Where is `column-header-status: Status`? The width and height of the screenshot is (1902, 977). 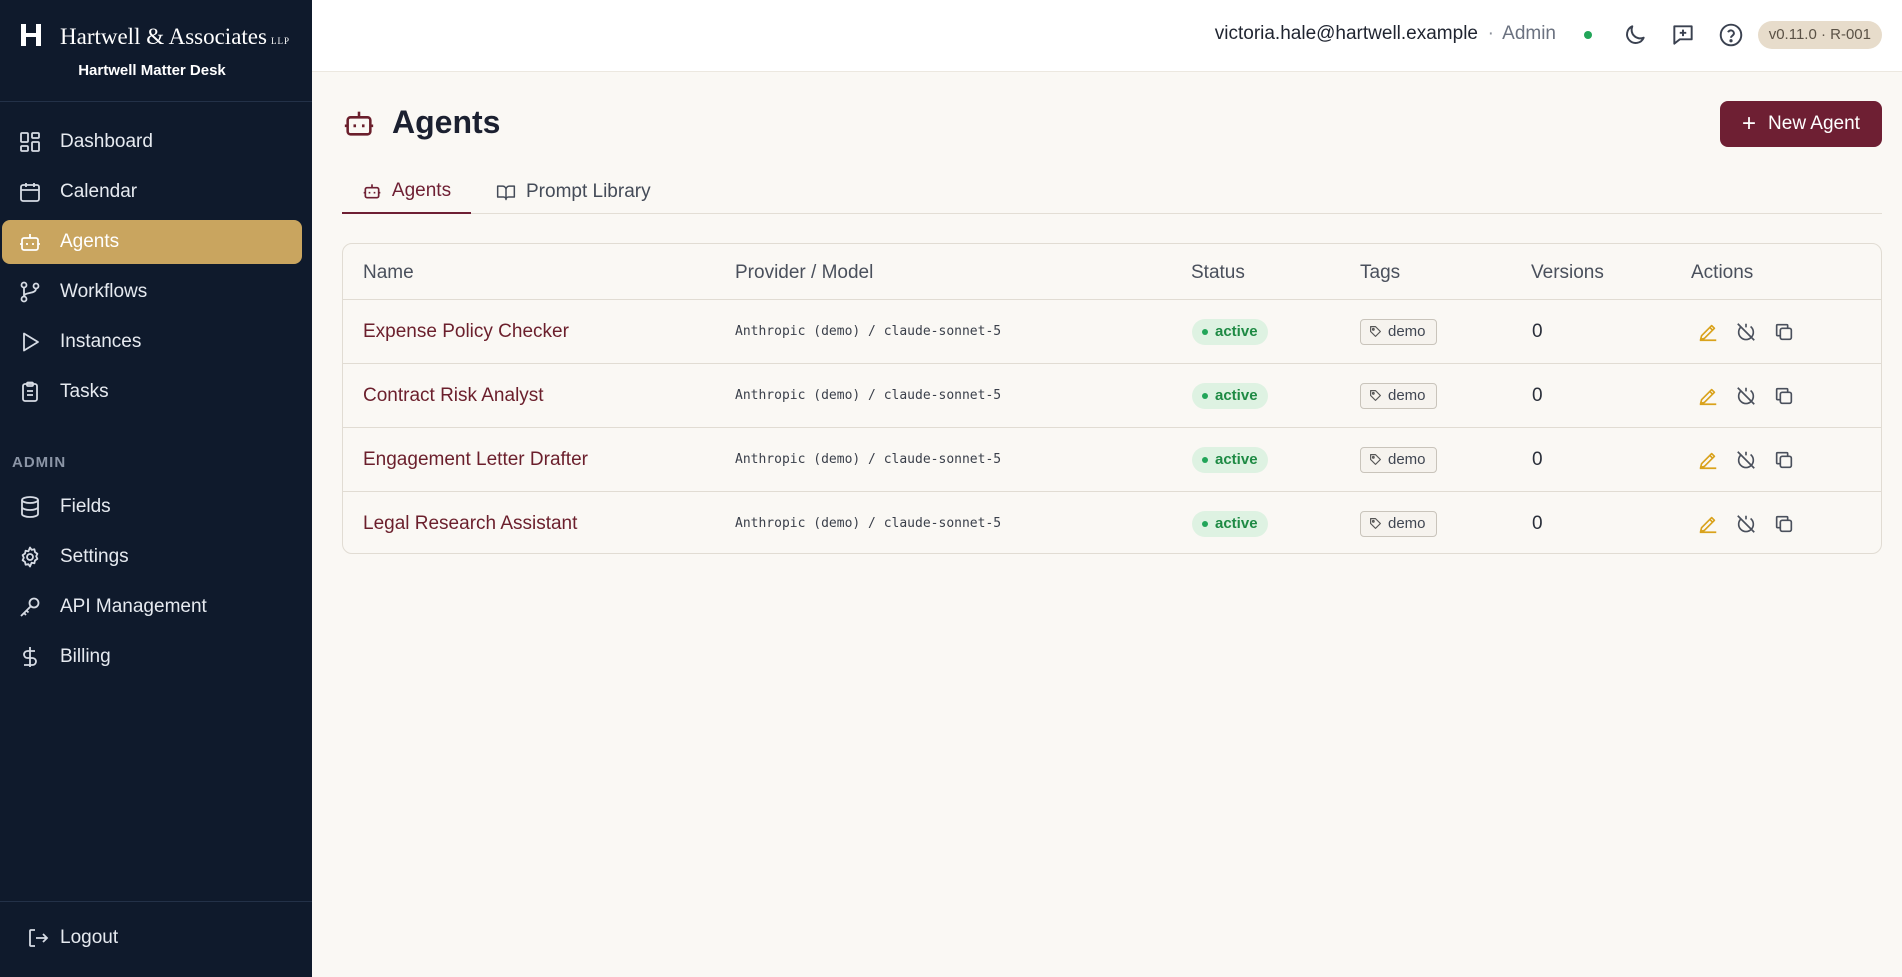
column-header-status: Status is located at coordinates (1218, 272).